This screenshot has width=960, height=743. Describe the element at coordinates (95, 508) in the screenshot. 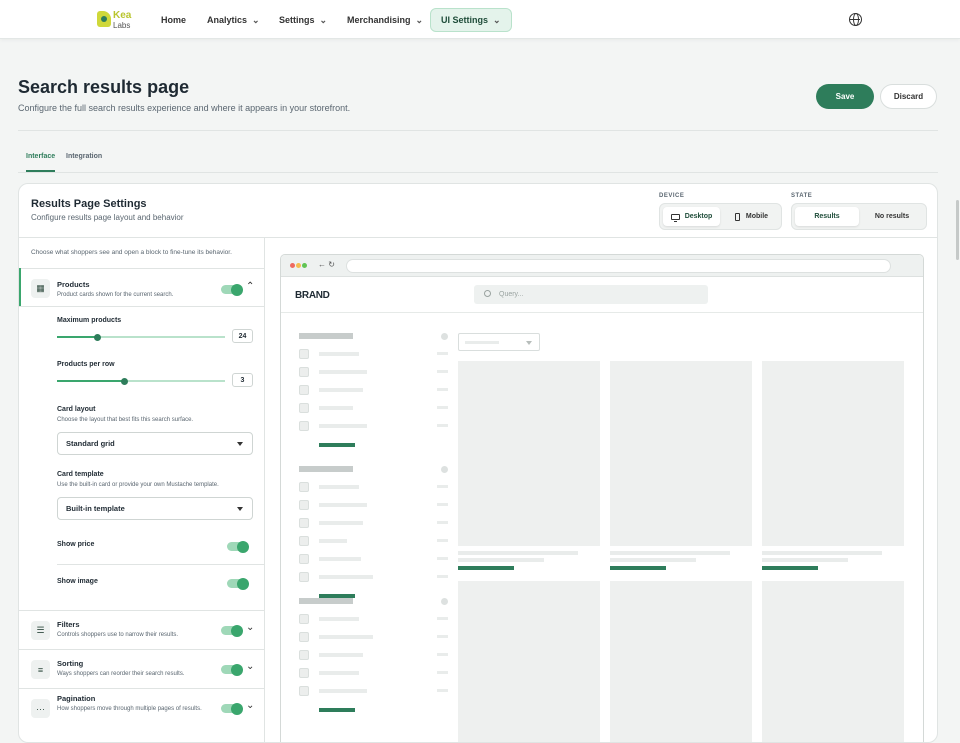

I see `card-template-value: Built-in template` at that location.